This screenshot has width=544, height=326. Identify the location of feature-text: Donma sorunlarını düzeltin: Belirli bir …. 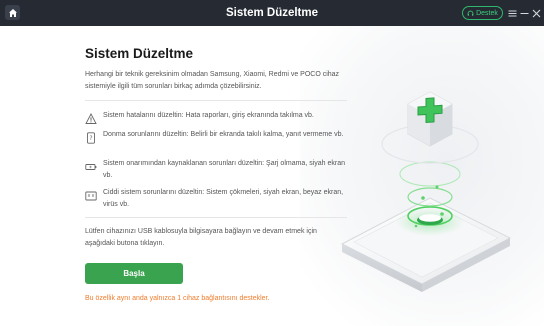
(223, 134).